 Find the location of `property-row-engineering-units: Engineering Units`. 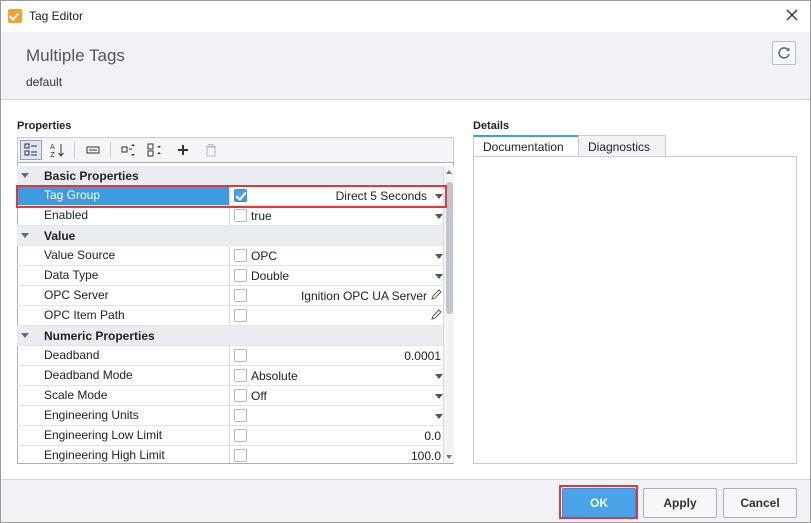

property-row-engineering-units: Engineering Units is located at coordinates (232, 416).